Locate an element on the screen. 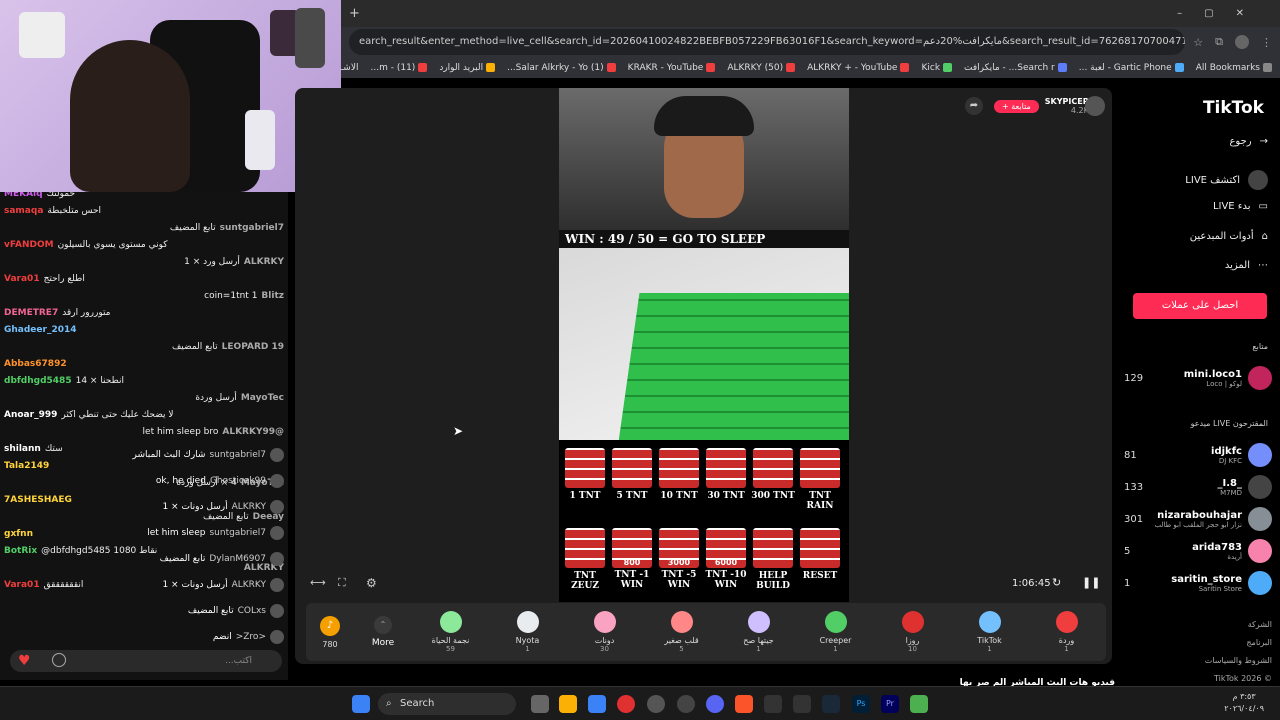 This screenshot has width=1280, height=720. bookmark-item: البريد الوارد is located at coordinates (467, 68).